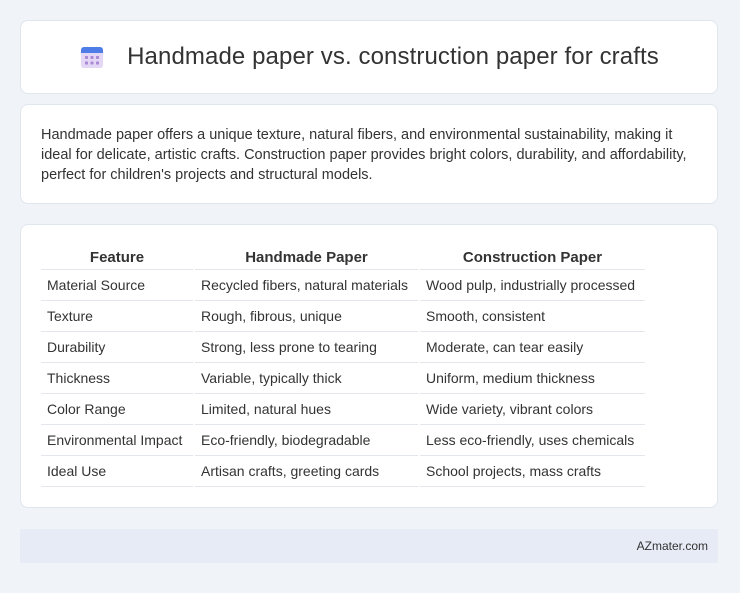  Describe the element at coordinates (306, 378) in the screenshot. I see `table-cell: Variable, typically thick` at that location.